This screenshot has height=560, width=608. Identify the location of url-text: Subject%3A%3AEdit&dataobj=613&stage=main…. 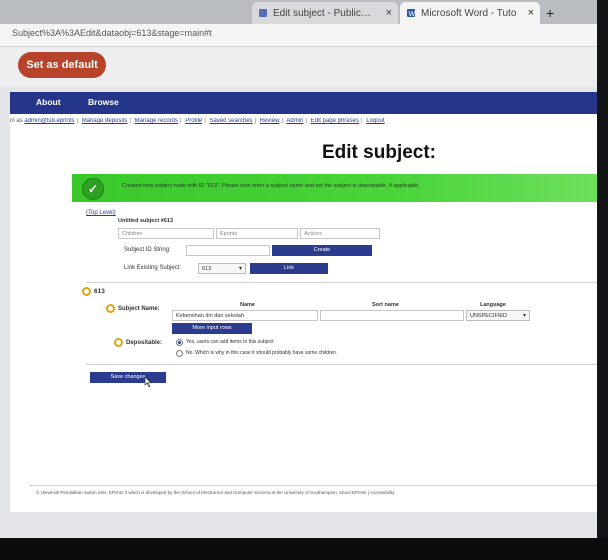
(112, 33).